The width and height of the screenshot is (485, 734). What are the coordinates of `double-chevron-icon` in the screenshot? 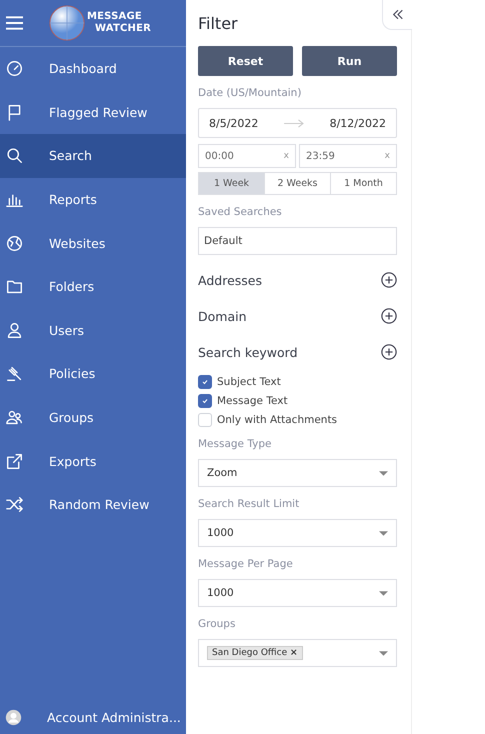 It's located at (398, 14).